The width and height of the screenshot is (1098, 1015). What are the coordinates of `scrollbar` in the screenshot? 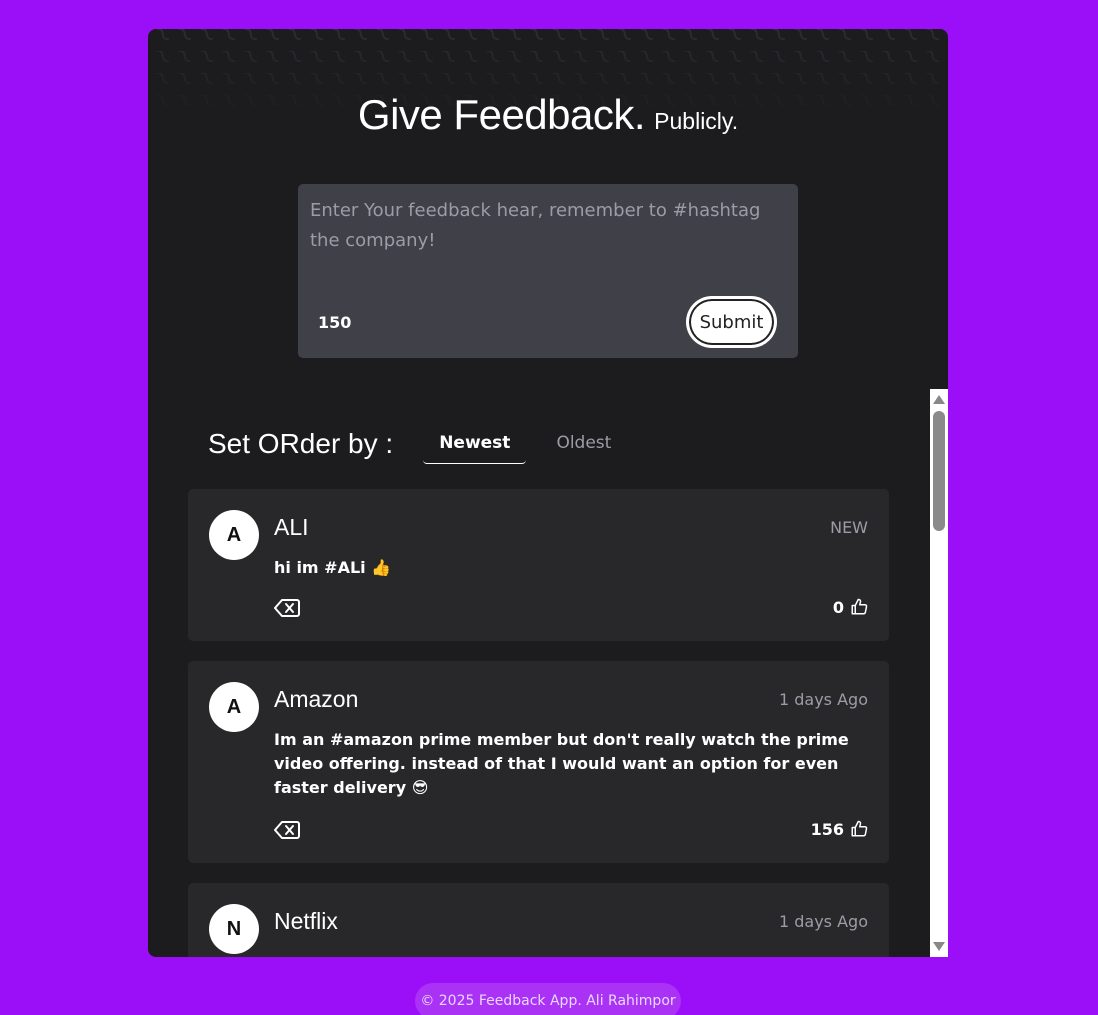 It's located at (939, 673).